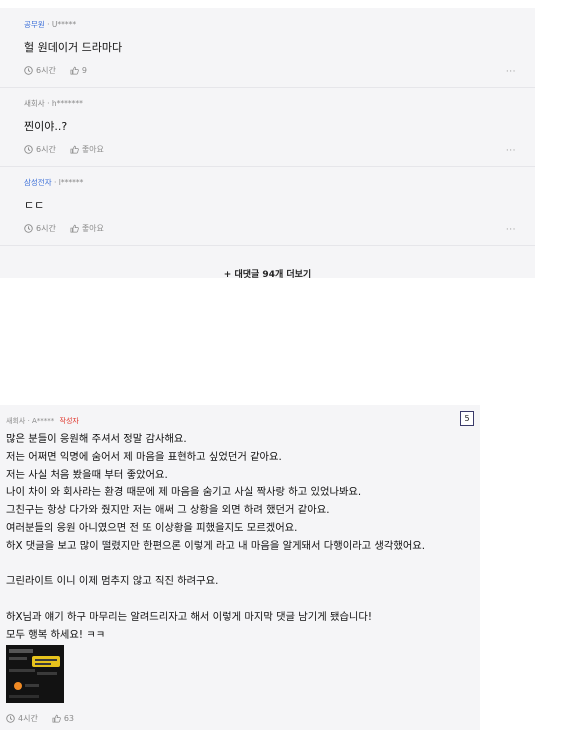  Describe the element at coordinates (267, 48) in the screenshot. I see `comment-item: 공무원 · U***** 헐 원데이거 드라마다 6시간 9 ···` at that location.